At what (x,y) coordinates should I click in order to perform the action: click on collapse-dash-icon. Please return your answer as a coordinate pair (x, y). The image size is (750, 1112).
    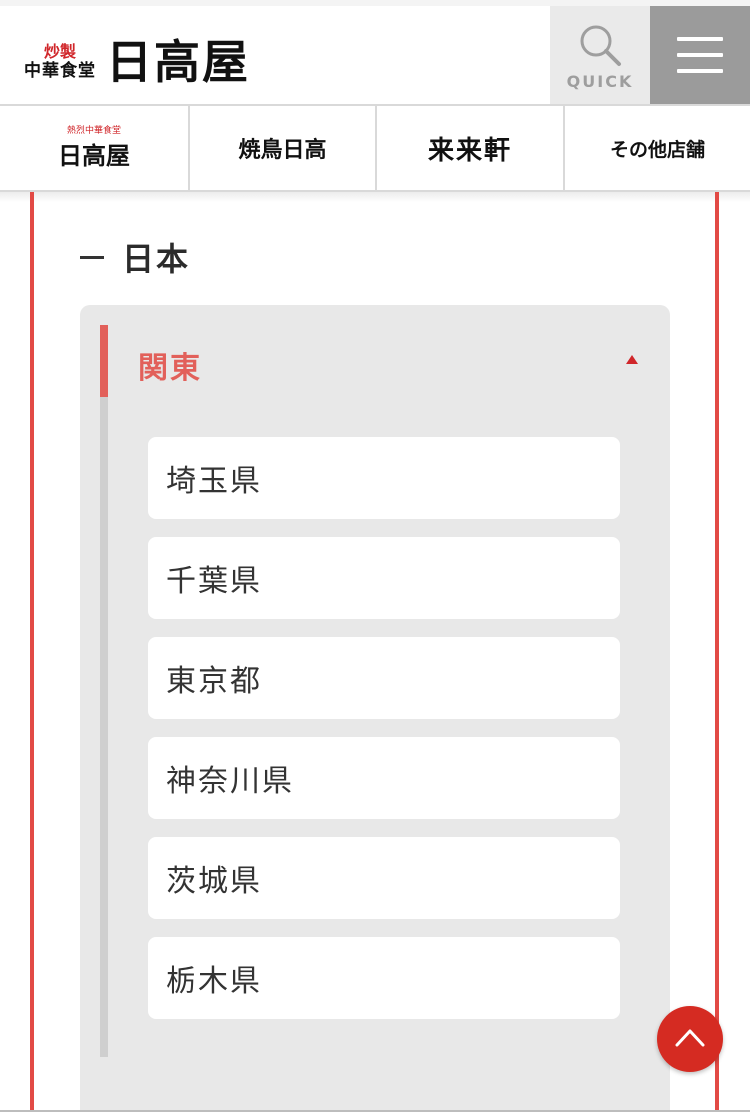
    Looking at the image, I should click on (92, 257).